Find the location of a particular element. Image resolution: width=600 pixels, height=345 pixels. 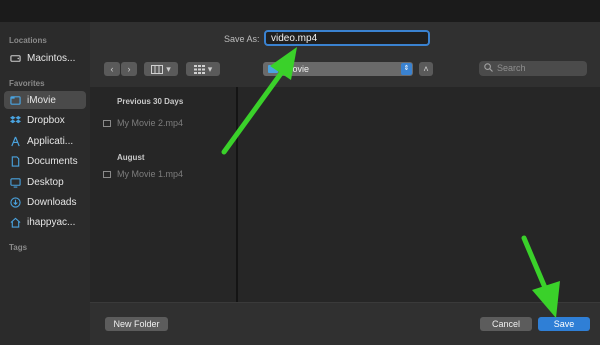

sidebar-item-label: iMovie is located at coordinates (41, 100).